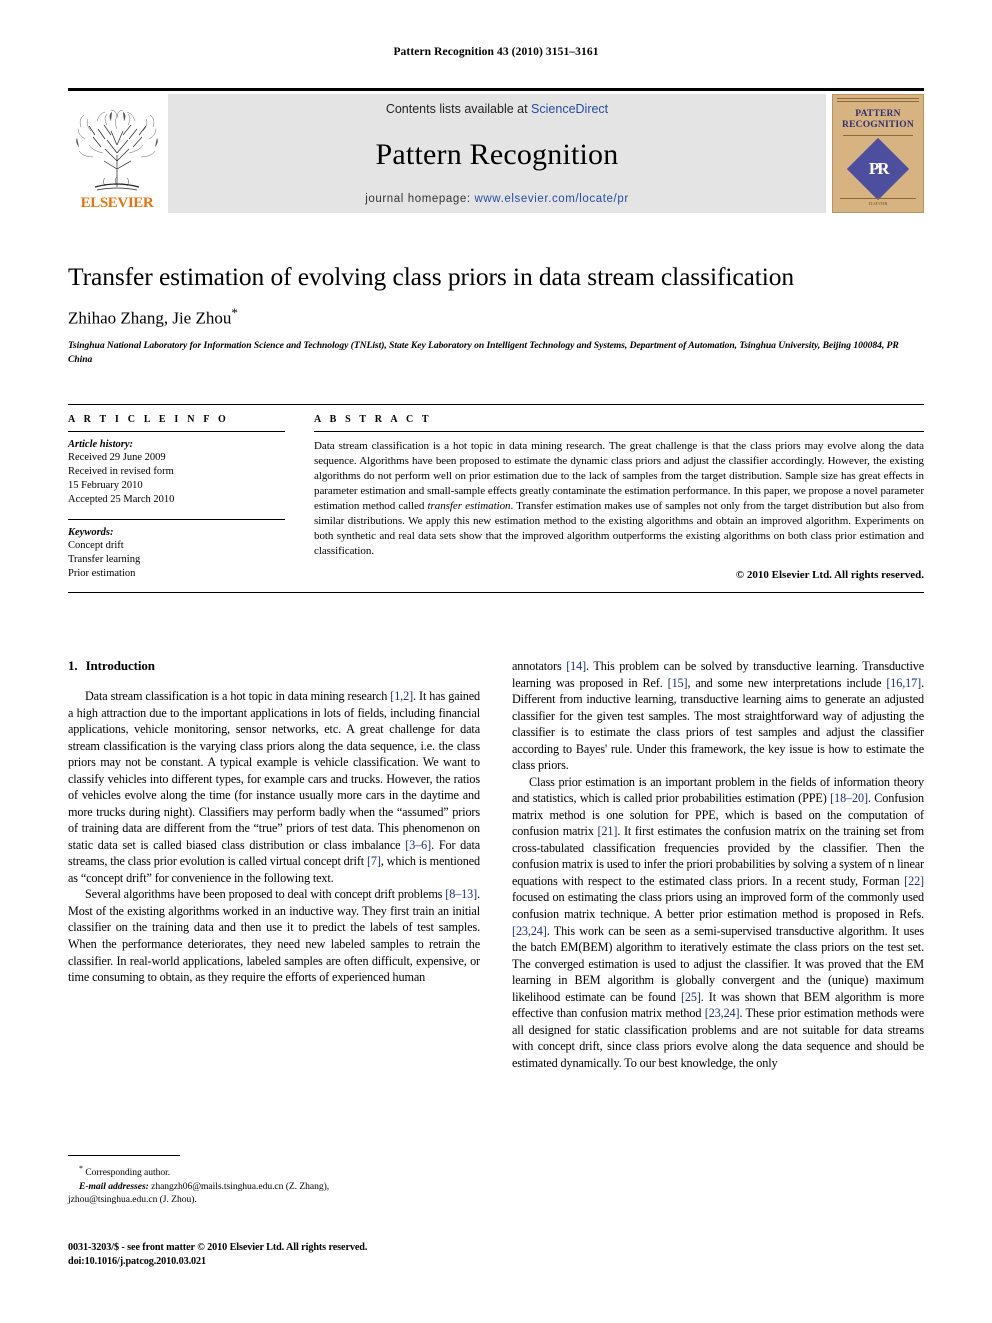 The height and width of the screenshot is (1323, 992). What do you see at coordinates (469, 506) in the screenshot?
I see `abstract-italic-term: transfer estimation` at bounding box center [469, 506].